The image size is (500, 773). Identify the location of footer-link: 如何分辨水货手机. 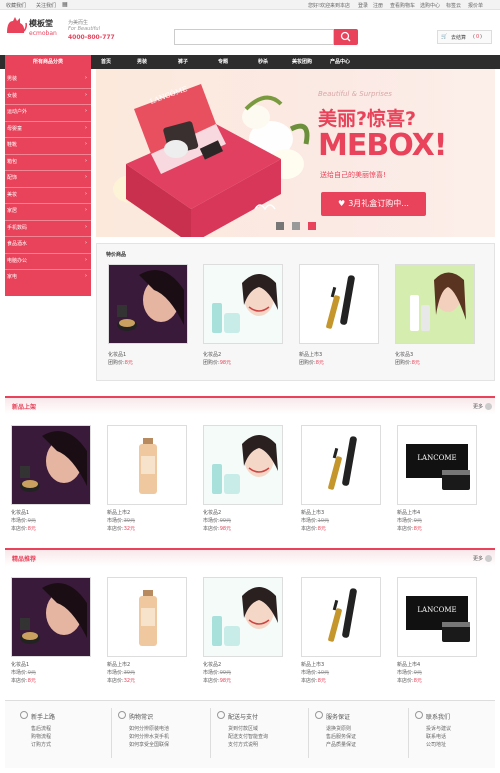
(149, 736).